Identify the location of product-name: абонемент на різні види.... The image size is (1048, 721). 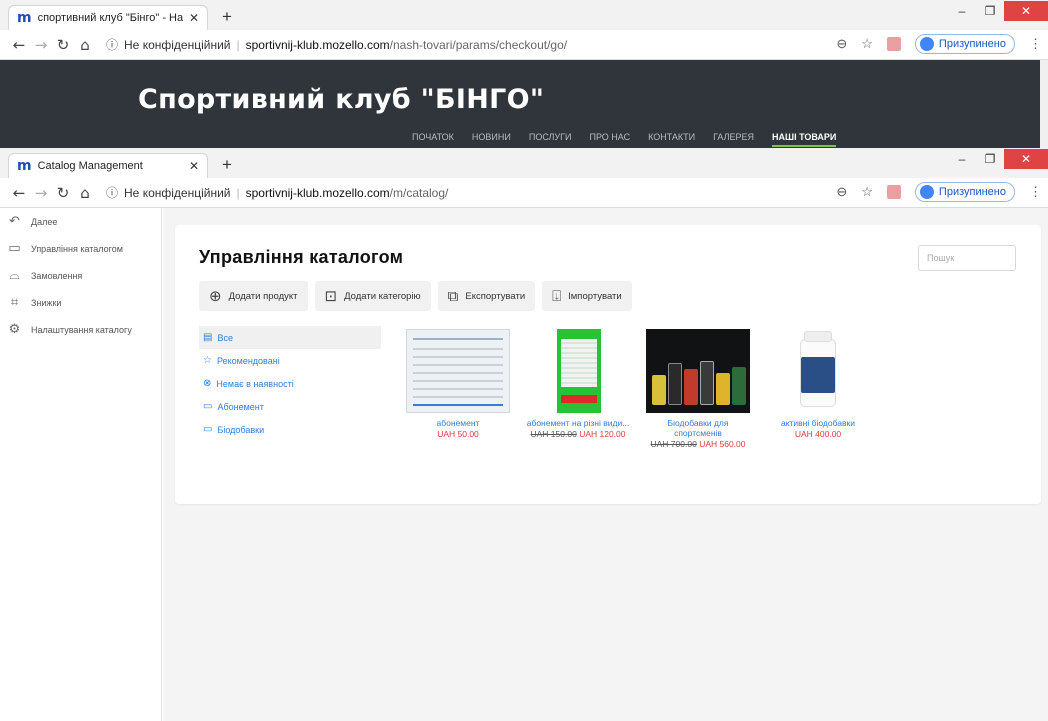
(578, 423).